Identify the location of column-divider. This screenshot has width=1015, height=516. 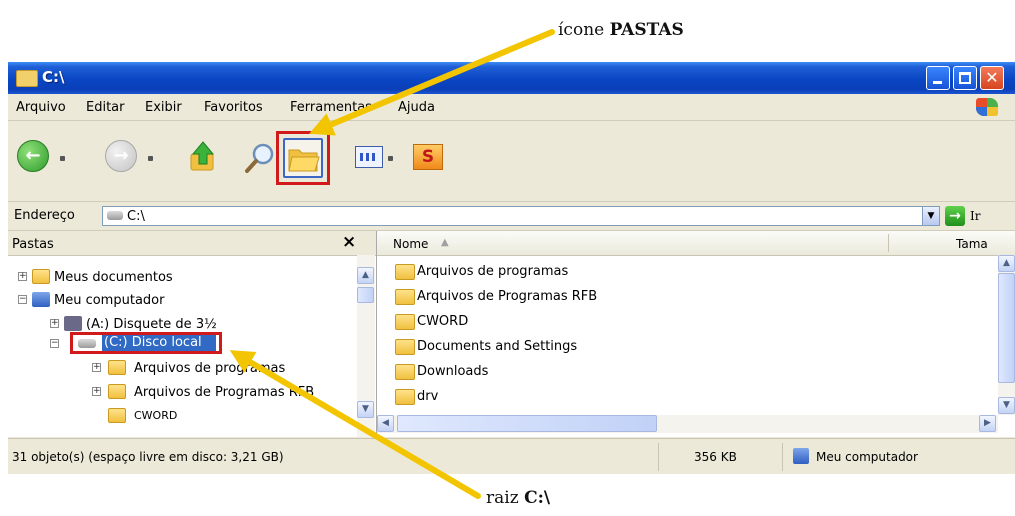
(888, 243).